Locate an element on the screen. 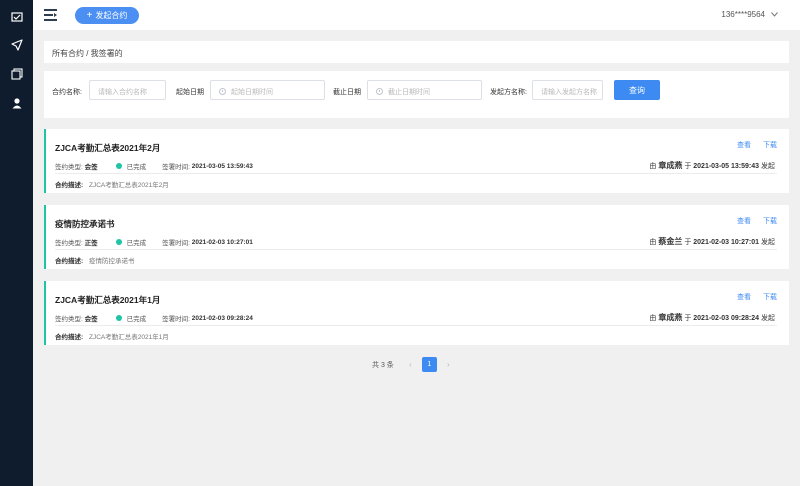 The width and height of the screenshot is (800, 486). start-date-label: 起始日期 is located at coordinates (190, 92).